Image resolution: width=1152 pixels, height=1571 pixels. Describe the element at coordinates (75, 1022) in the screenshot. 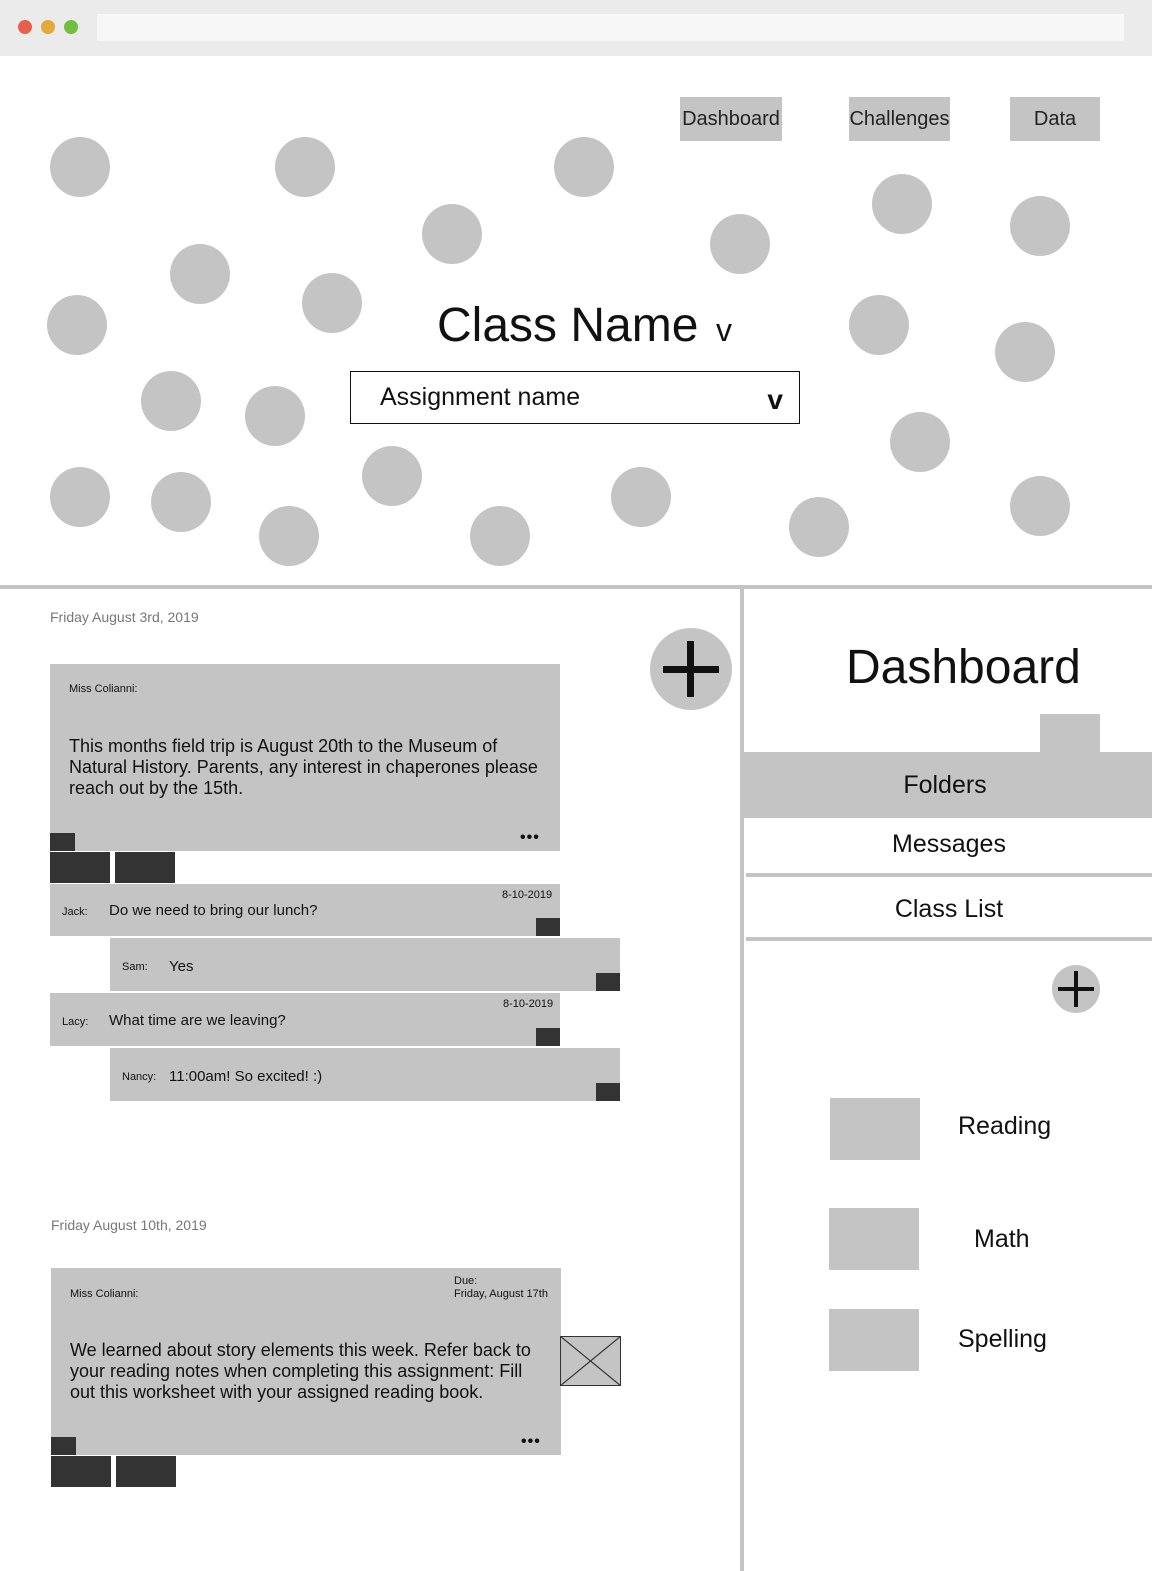

I see `comment-author: Lacy:` at that location.